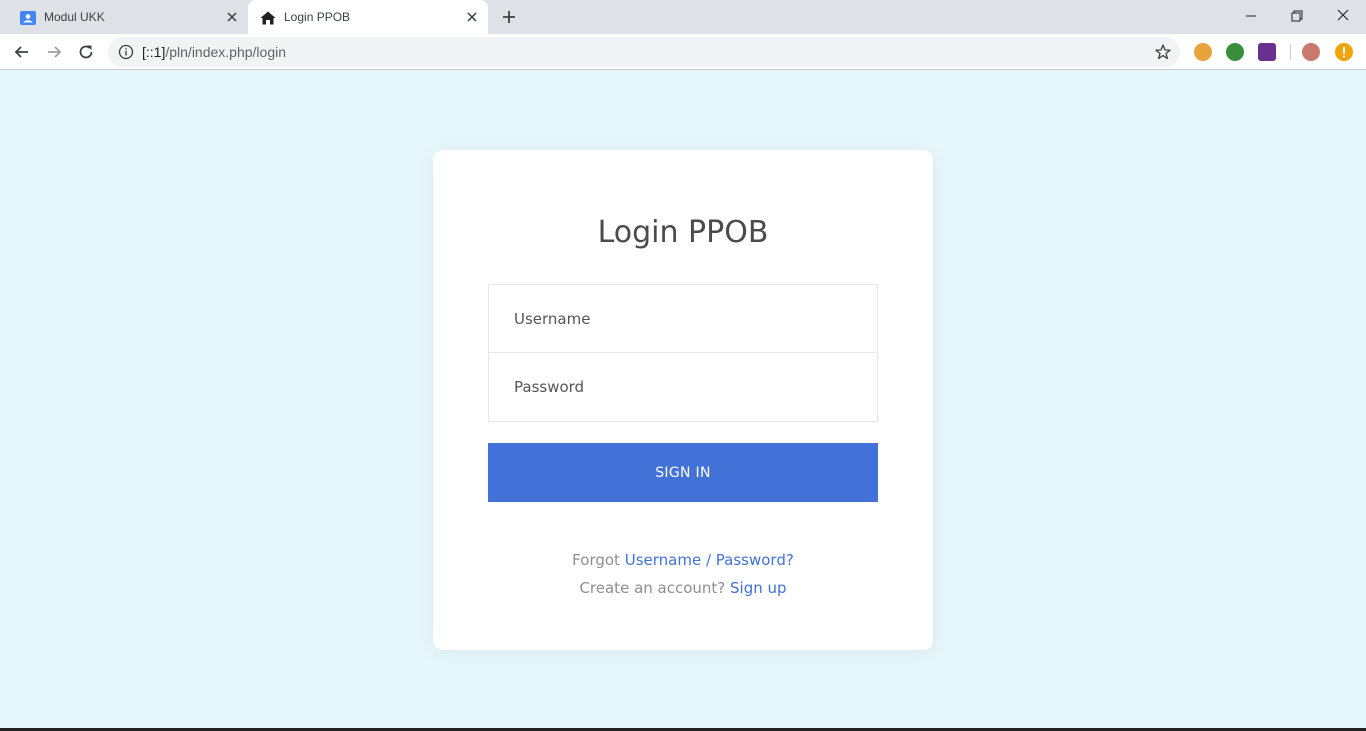  I want to click on cookie-extension-icon, so click(1203, 52).